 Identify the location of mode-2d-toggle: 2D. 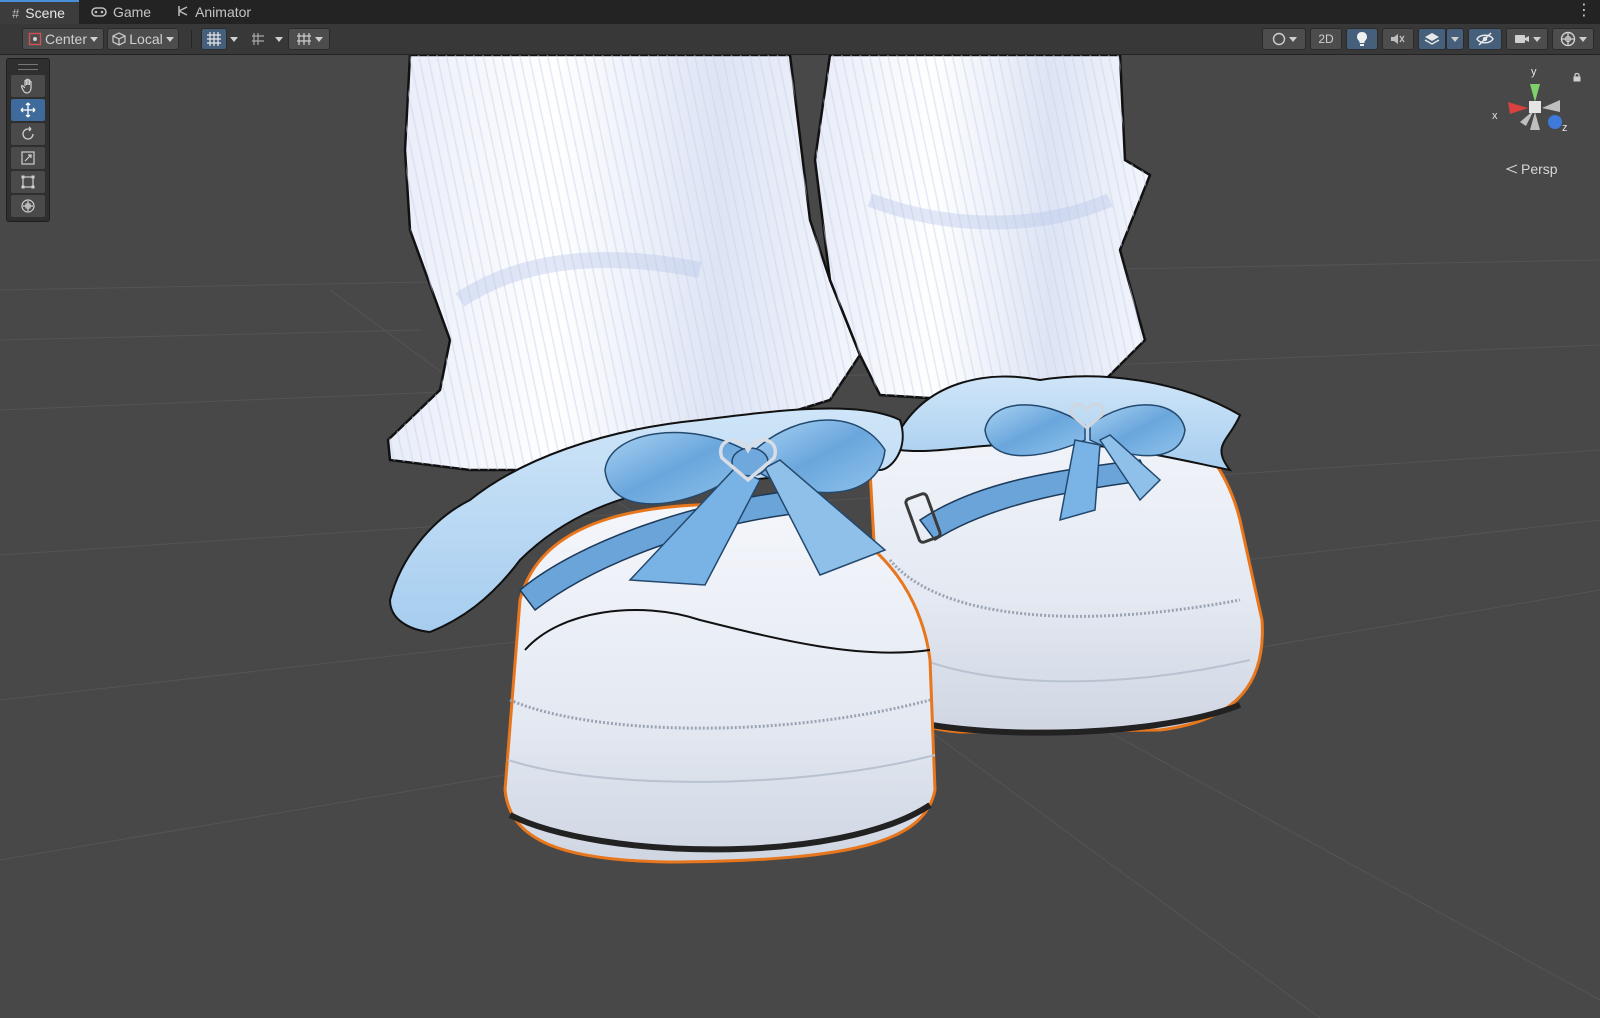
(1326, 39).